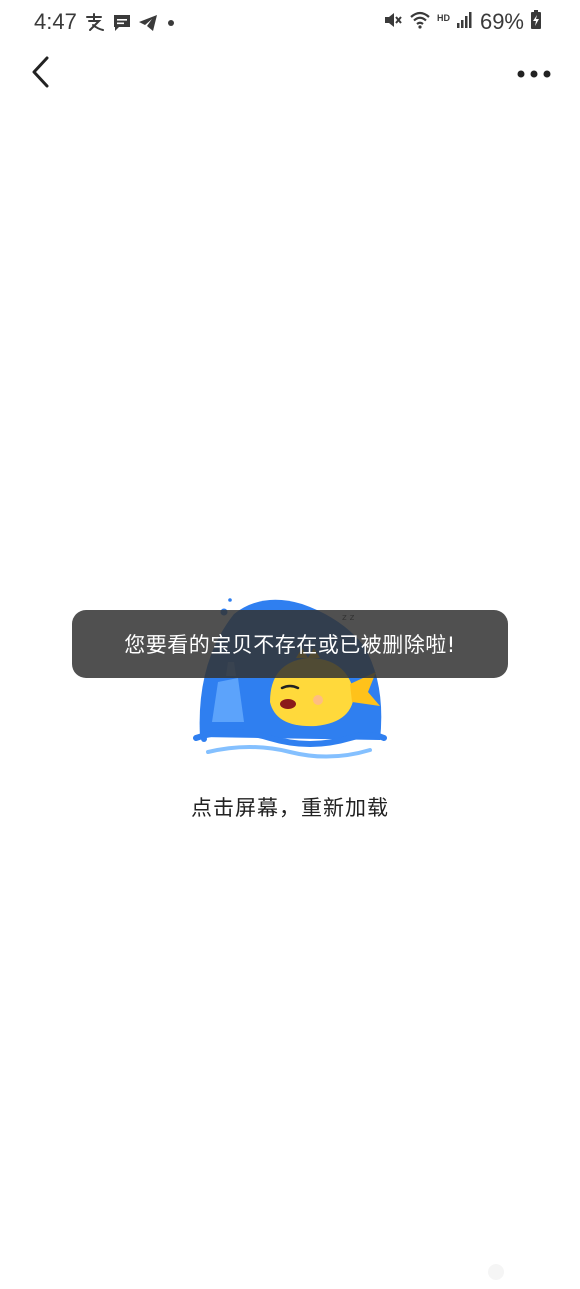 The image size is (580, 1289). What do you see at coordinates (122, 25) in the screenshot?
I see `message-icon` at bounding box center [122, 25].